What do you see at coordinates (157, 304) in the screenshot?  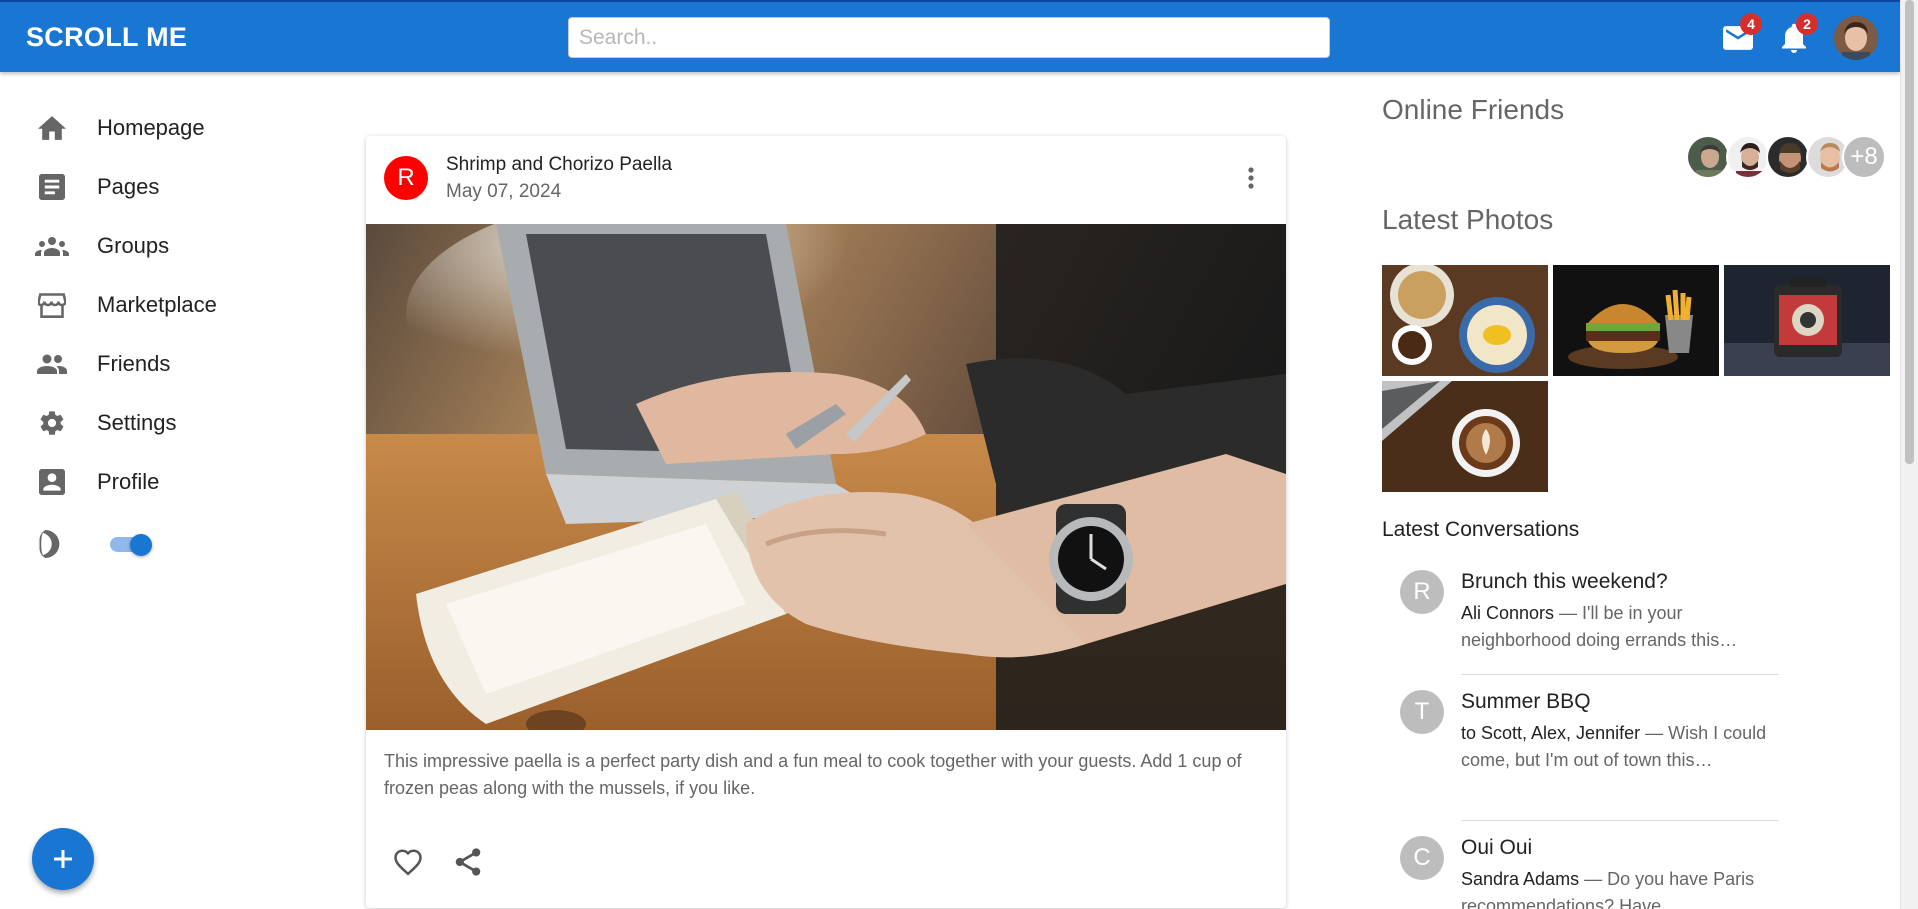 I see `sidebar-item-label: Marketplace` at bounding box center [157, 304].